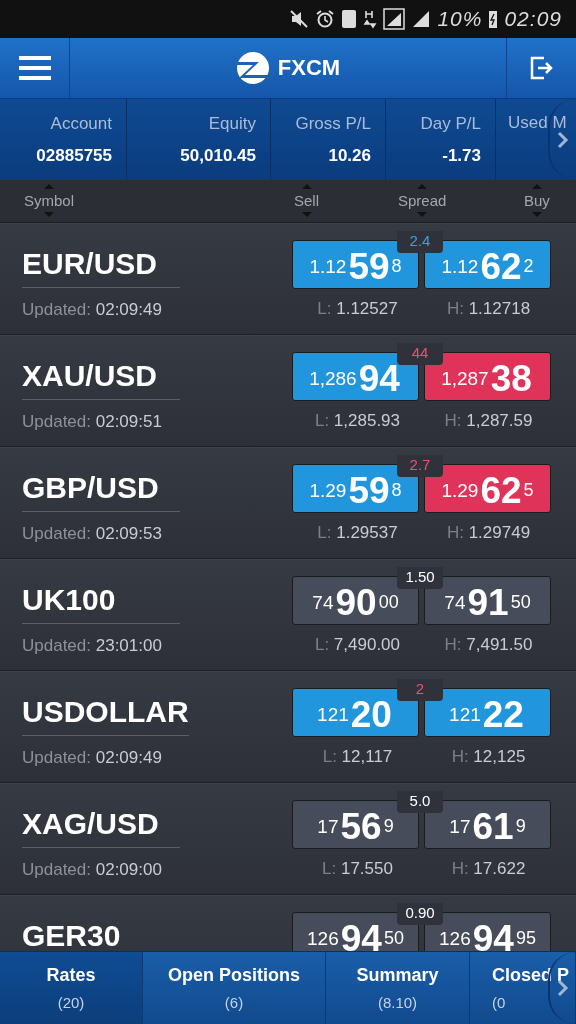 Image resolution: width=576 pixels, height=1024 pixels. Describe the element at coordinates (357, 645) in the screenshot. I see `low-price: L: 7,490.00` at that location.